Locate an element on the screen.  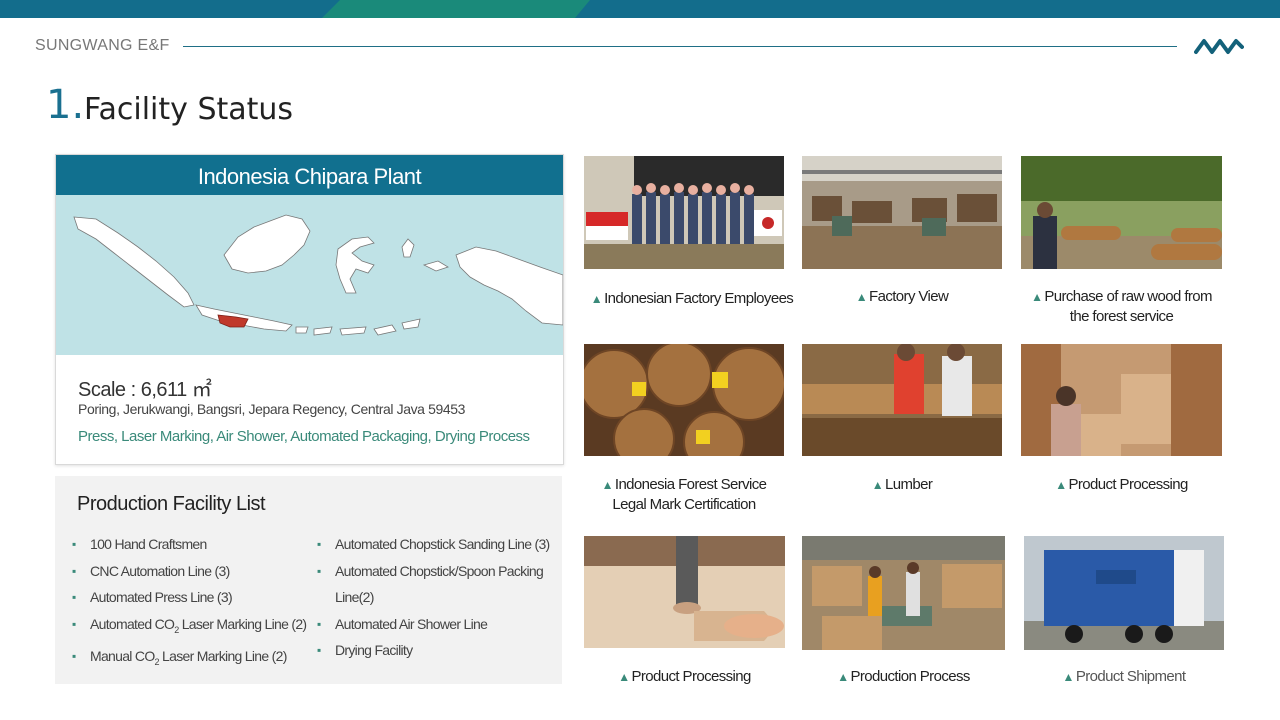
caption-product-shipment: ▲ Product Shipment is located at coordinates (1124, 676).